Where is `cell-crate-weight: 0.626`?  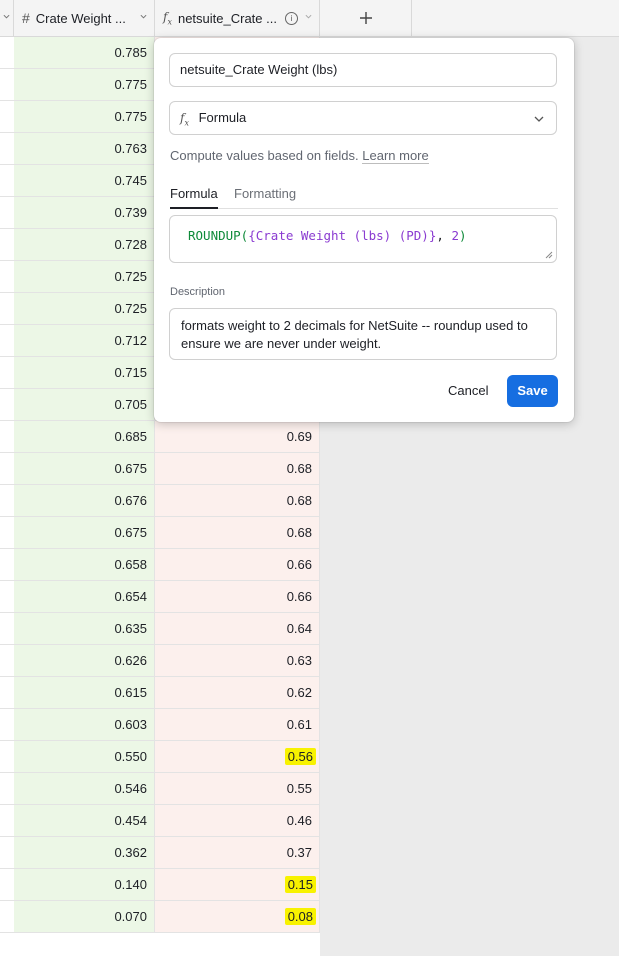 cell-crate-weight: 0.626 is located at coordinates (84, 660).